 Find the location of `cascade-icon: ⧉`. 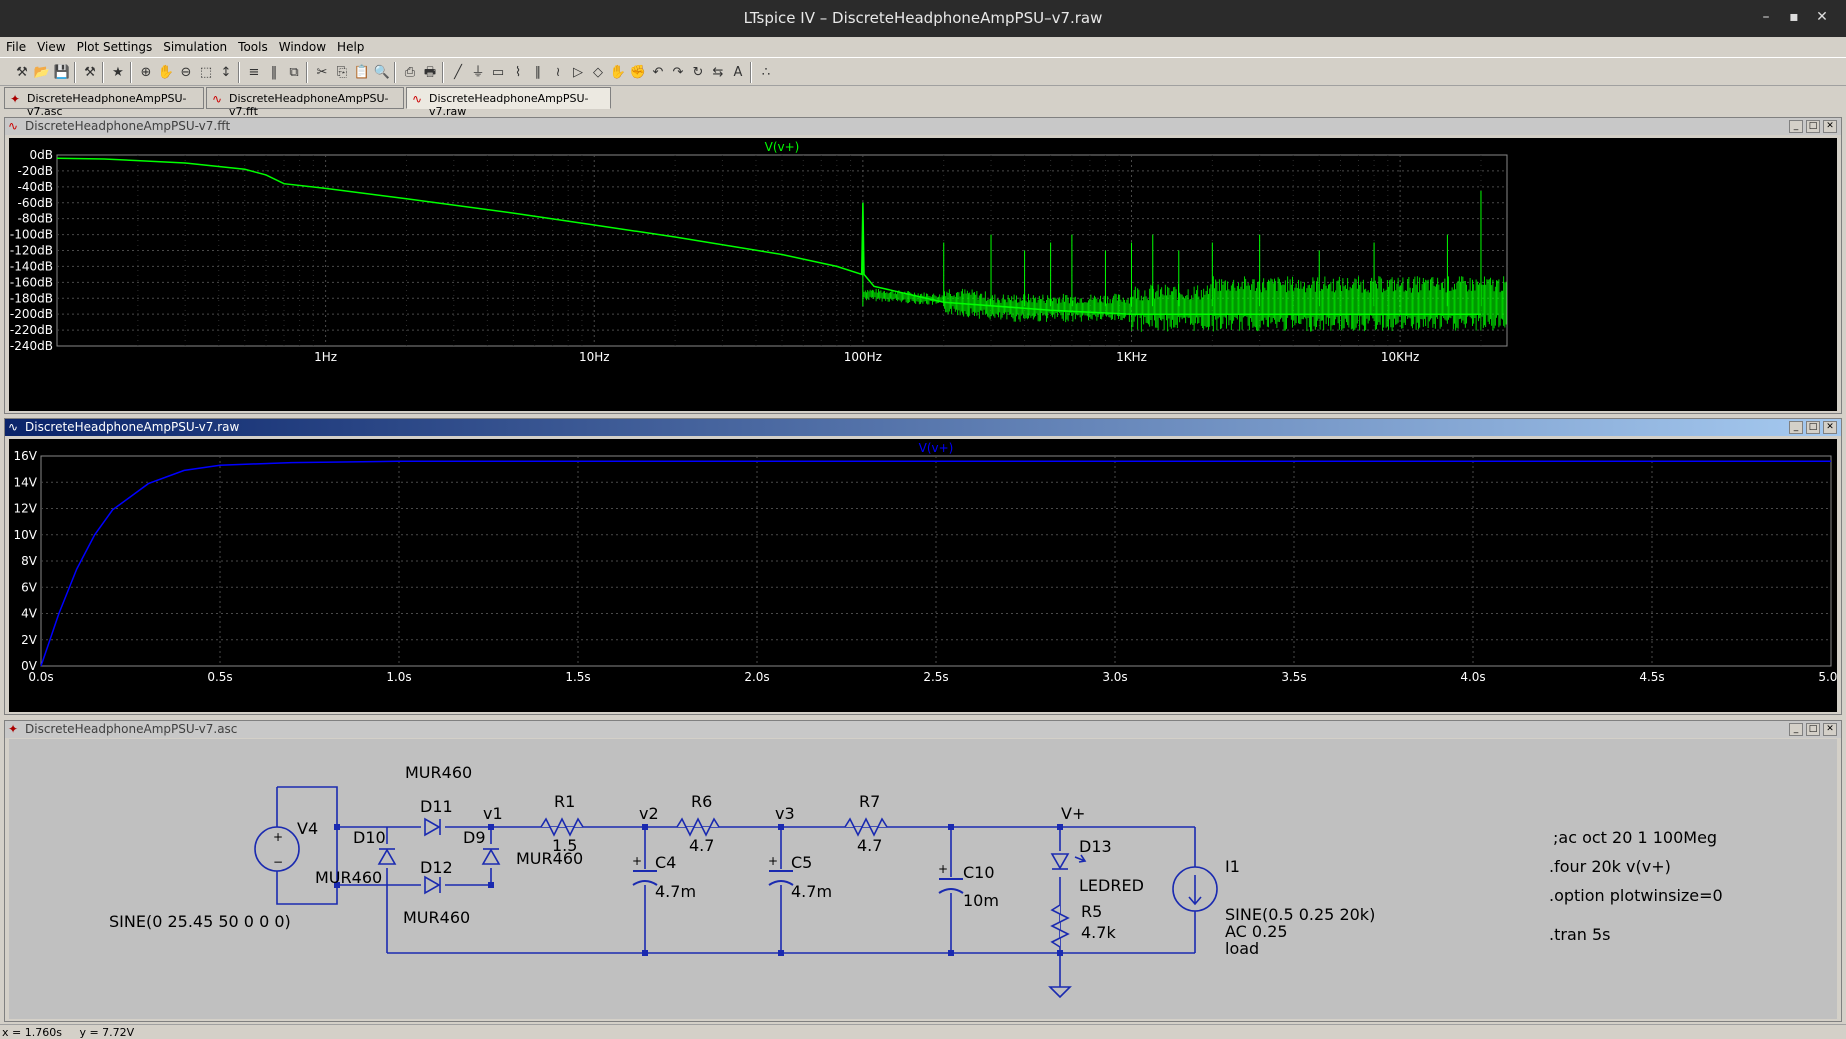

cascade-icon: ⧉ is located at coordinates (294, 72).